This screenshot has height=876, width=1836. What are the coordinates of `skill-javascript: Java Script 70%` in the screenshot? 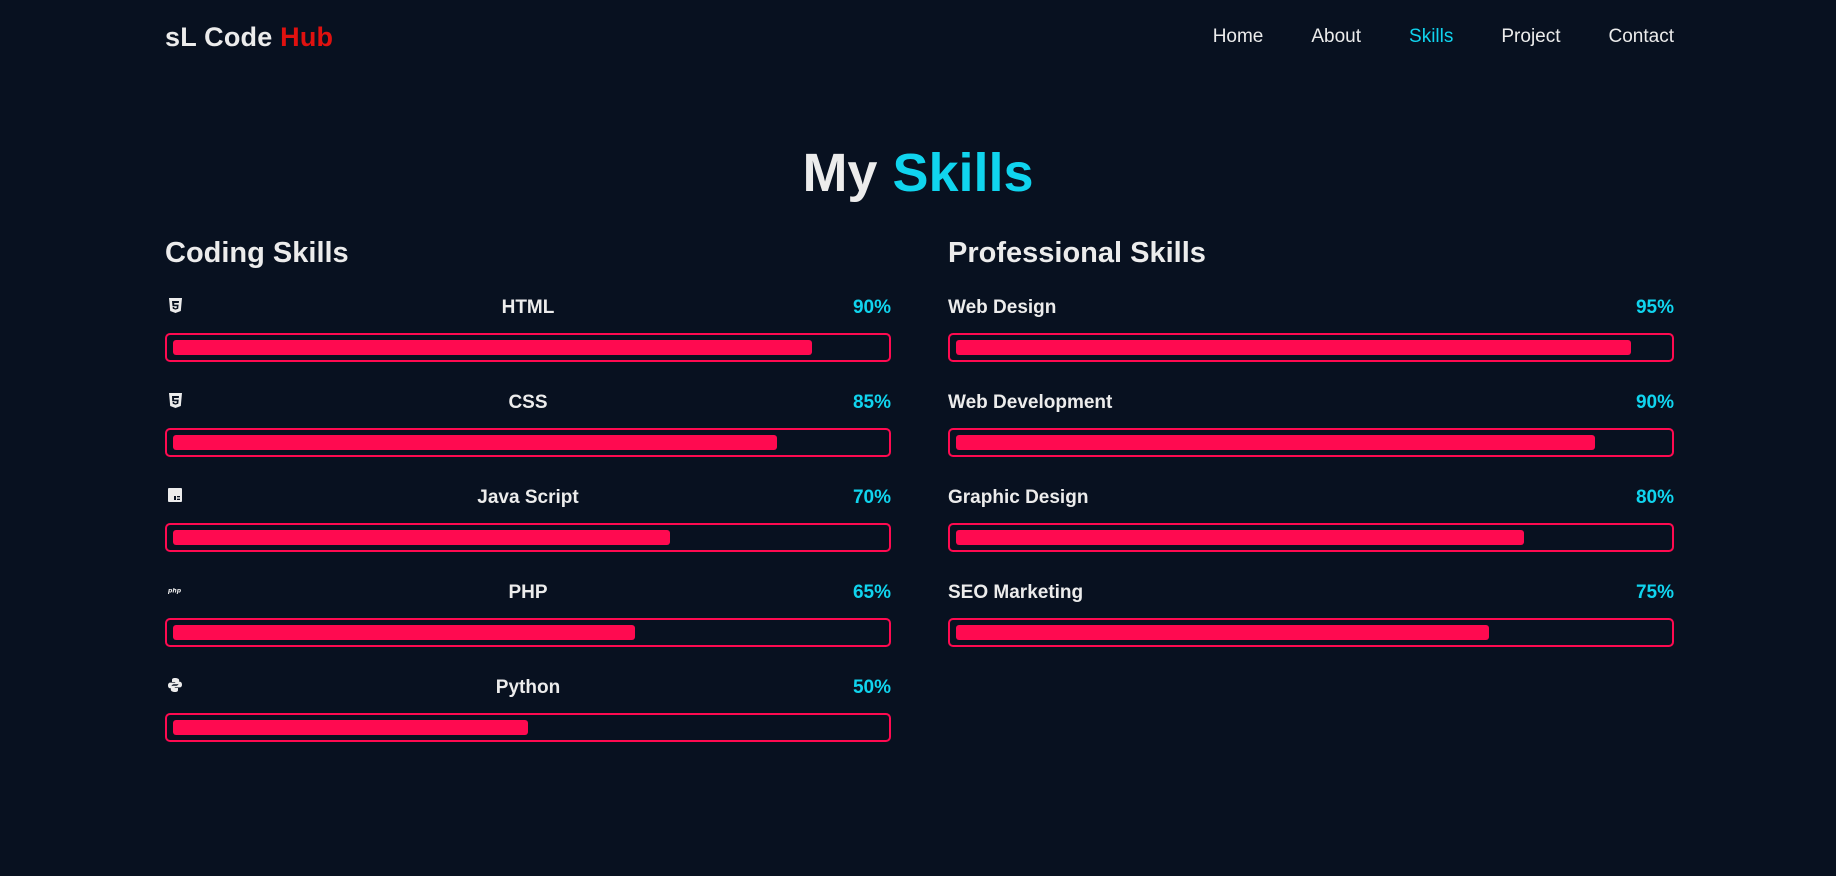 It's located at (528, 533).